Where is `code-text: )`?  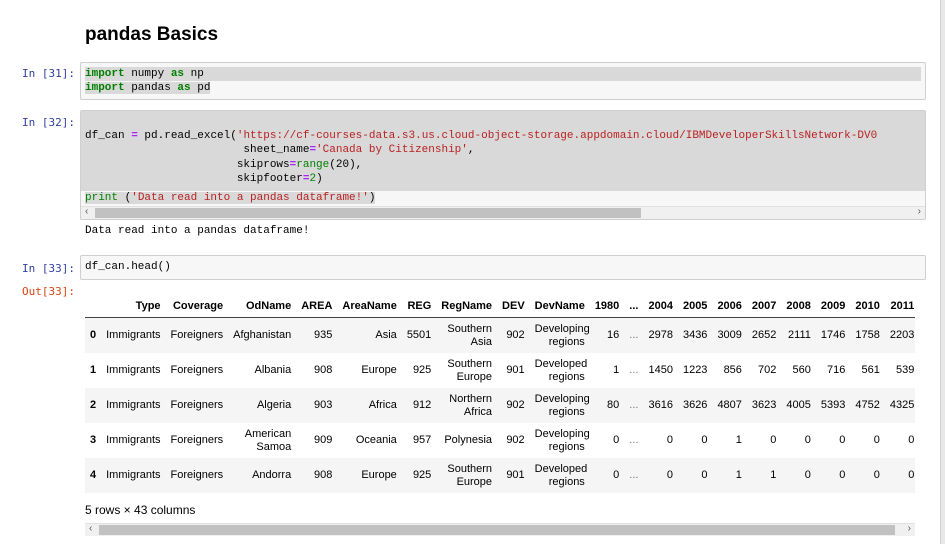 code-text: ) is located at coordinates (372, 198).